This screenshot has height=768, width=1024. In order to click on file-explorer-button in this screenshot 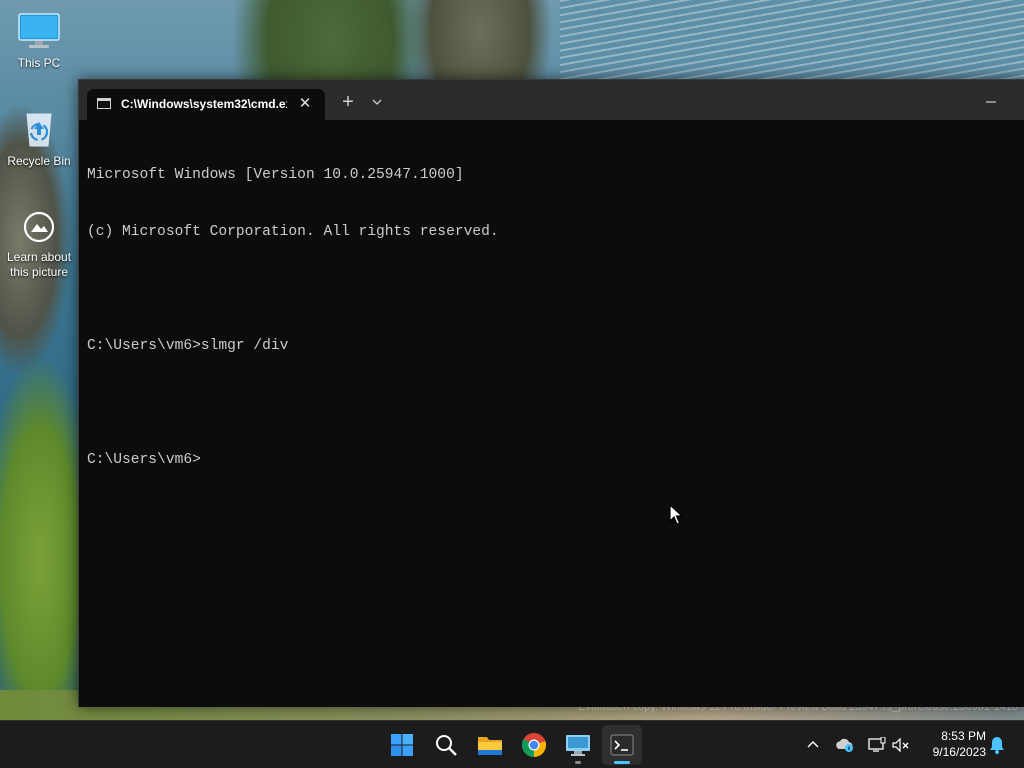, I will do `click(490, 745)`.